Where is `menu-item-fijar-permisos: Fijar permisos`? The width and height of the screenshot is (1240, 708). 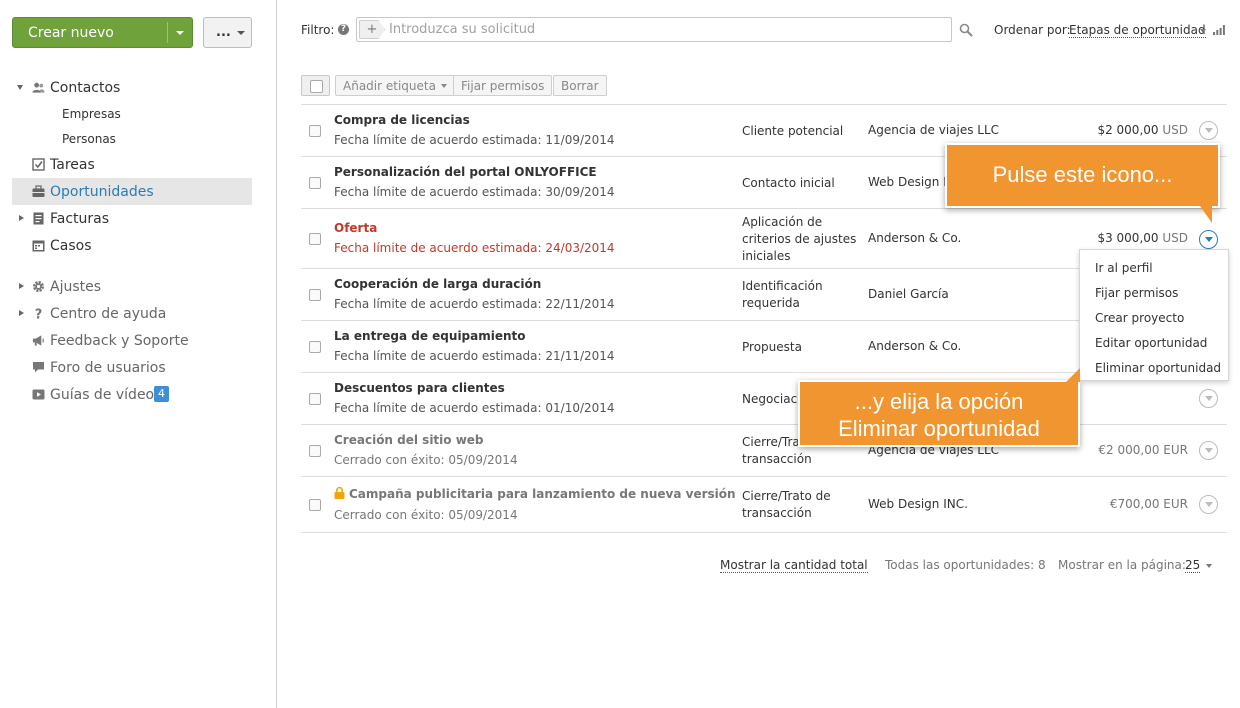 menu-item-fijar-permisos: Fijar permisos is located at coordinates (1154, 292).